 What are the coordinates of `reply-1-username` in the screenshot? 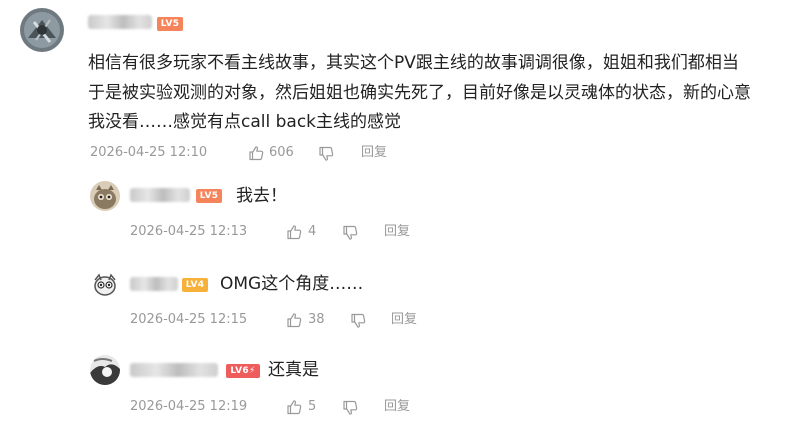 It's located at (160, 195).